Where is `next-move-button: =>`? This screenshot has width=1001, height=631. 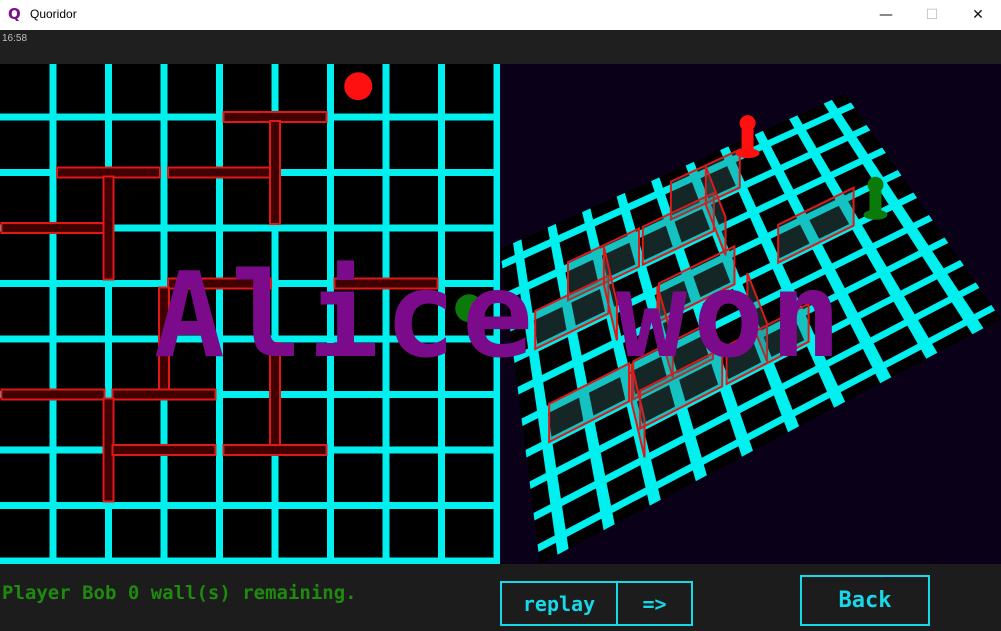
next-move-button: => is located at coordinates (654, 603).